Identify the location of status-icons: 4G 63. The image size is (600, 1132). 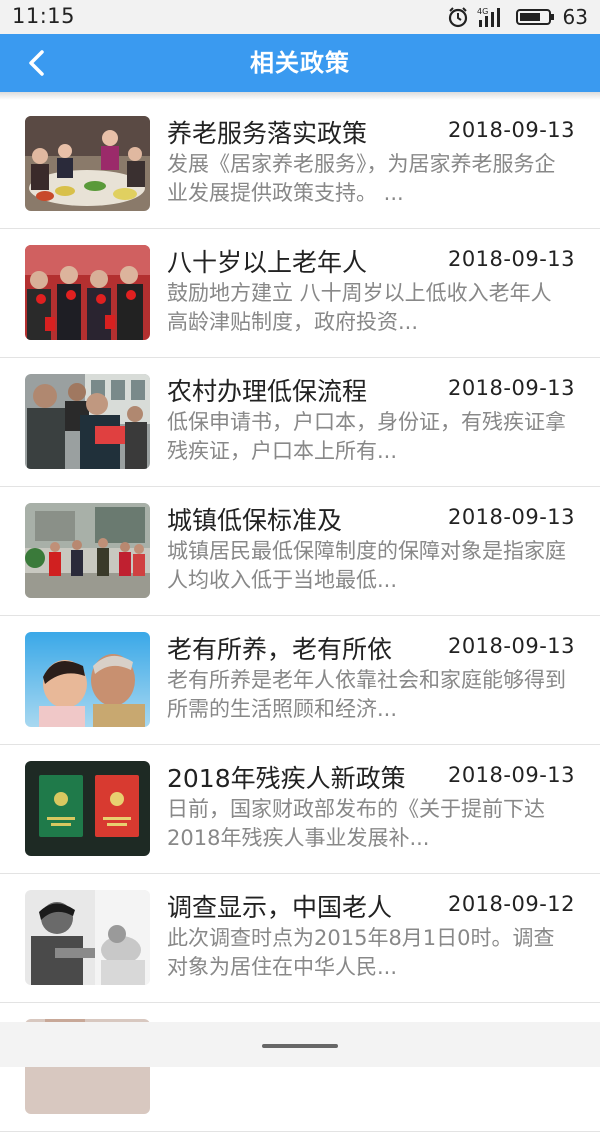
(517, 17).